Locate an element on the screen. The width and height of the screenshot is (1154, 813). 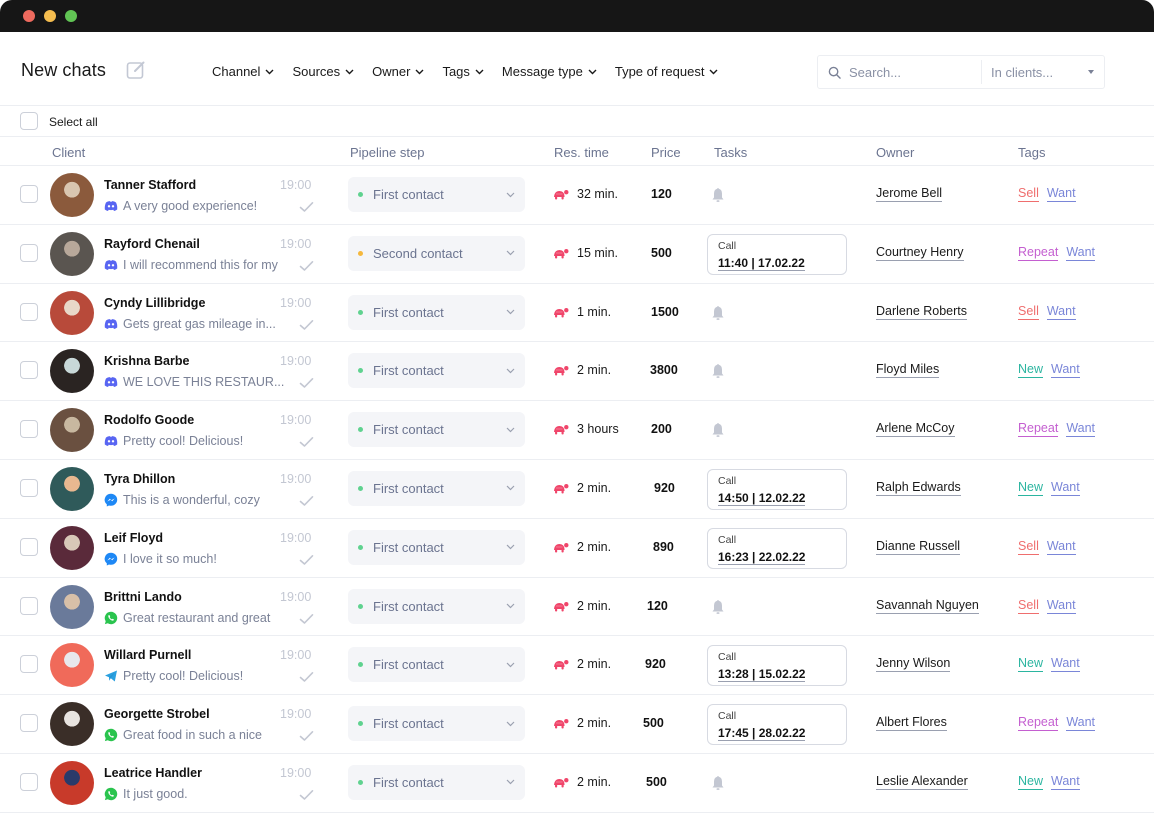
column-header-res-time: Res. time is located at coordinates (581, 152).